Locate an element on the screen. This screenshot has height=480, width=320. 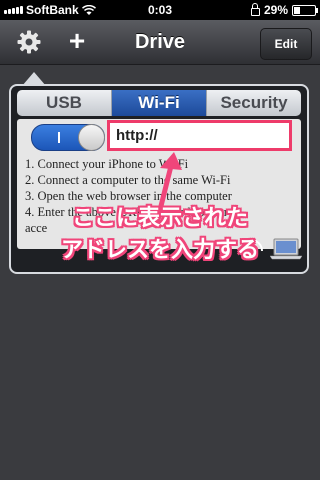
edit-button: Edit is located at coordinates (286, 44).